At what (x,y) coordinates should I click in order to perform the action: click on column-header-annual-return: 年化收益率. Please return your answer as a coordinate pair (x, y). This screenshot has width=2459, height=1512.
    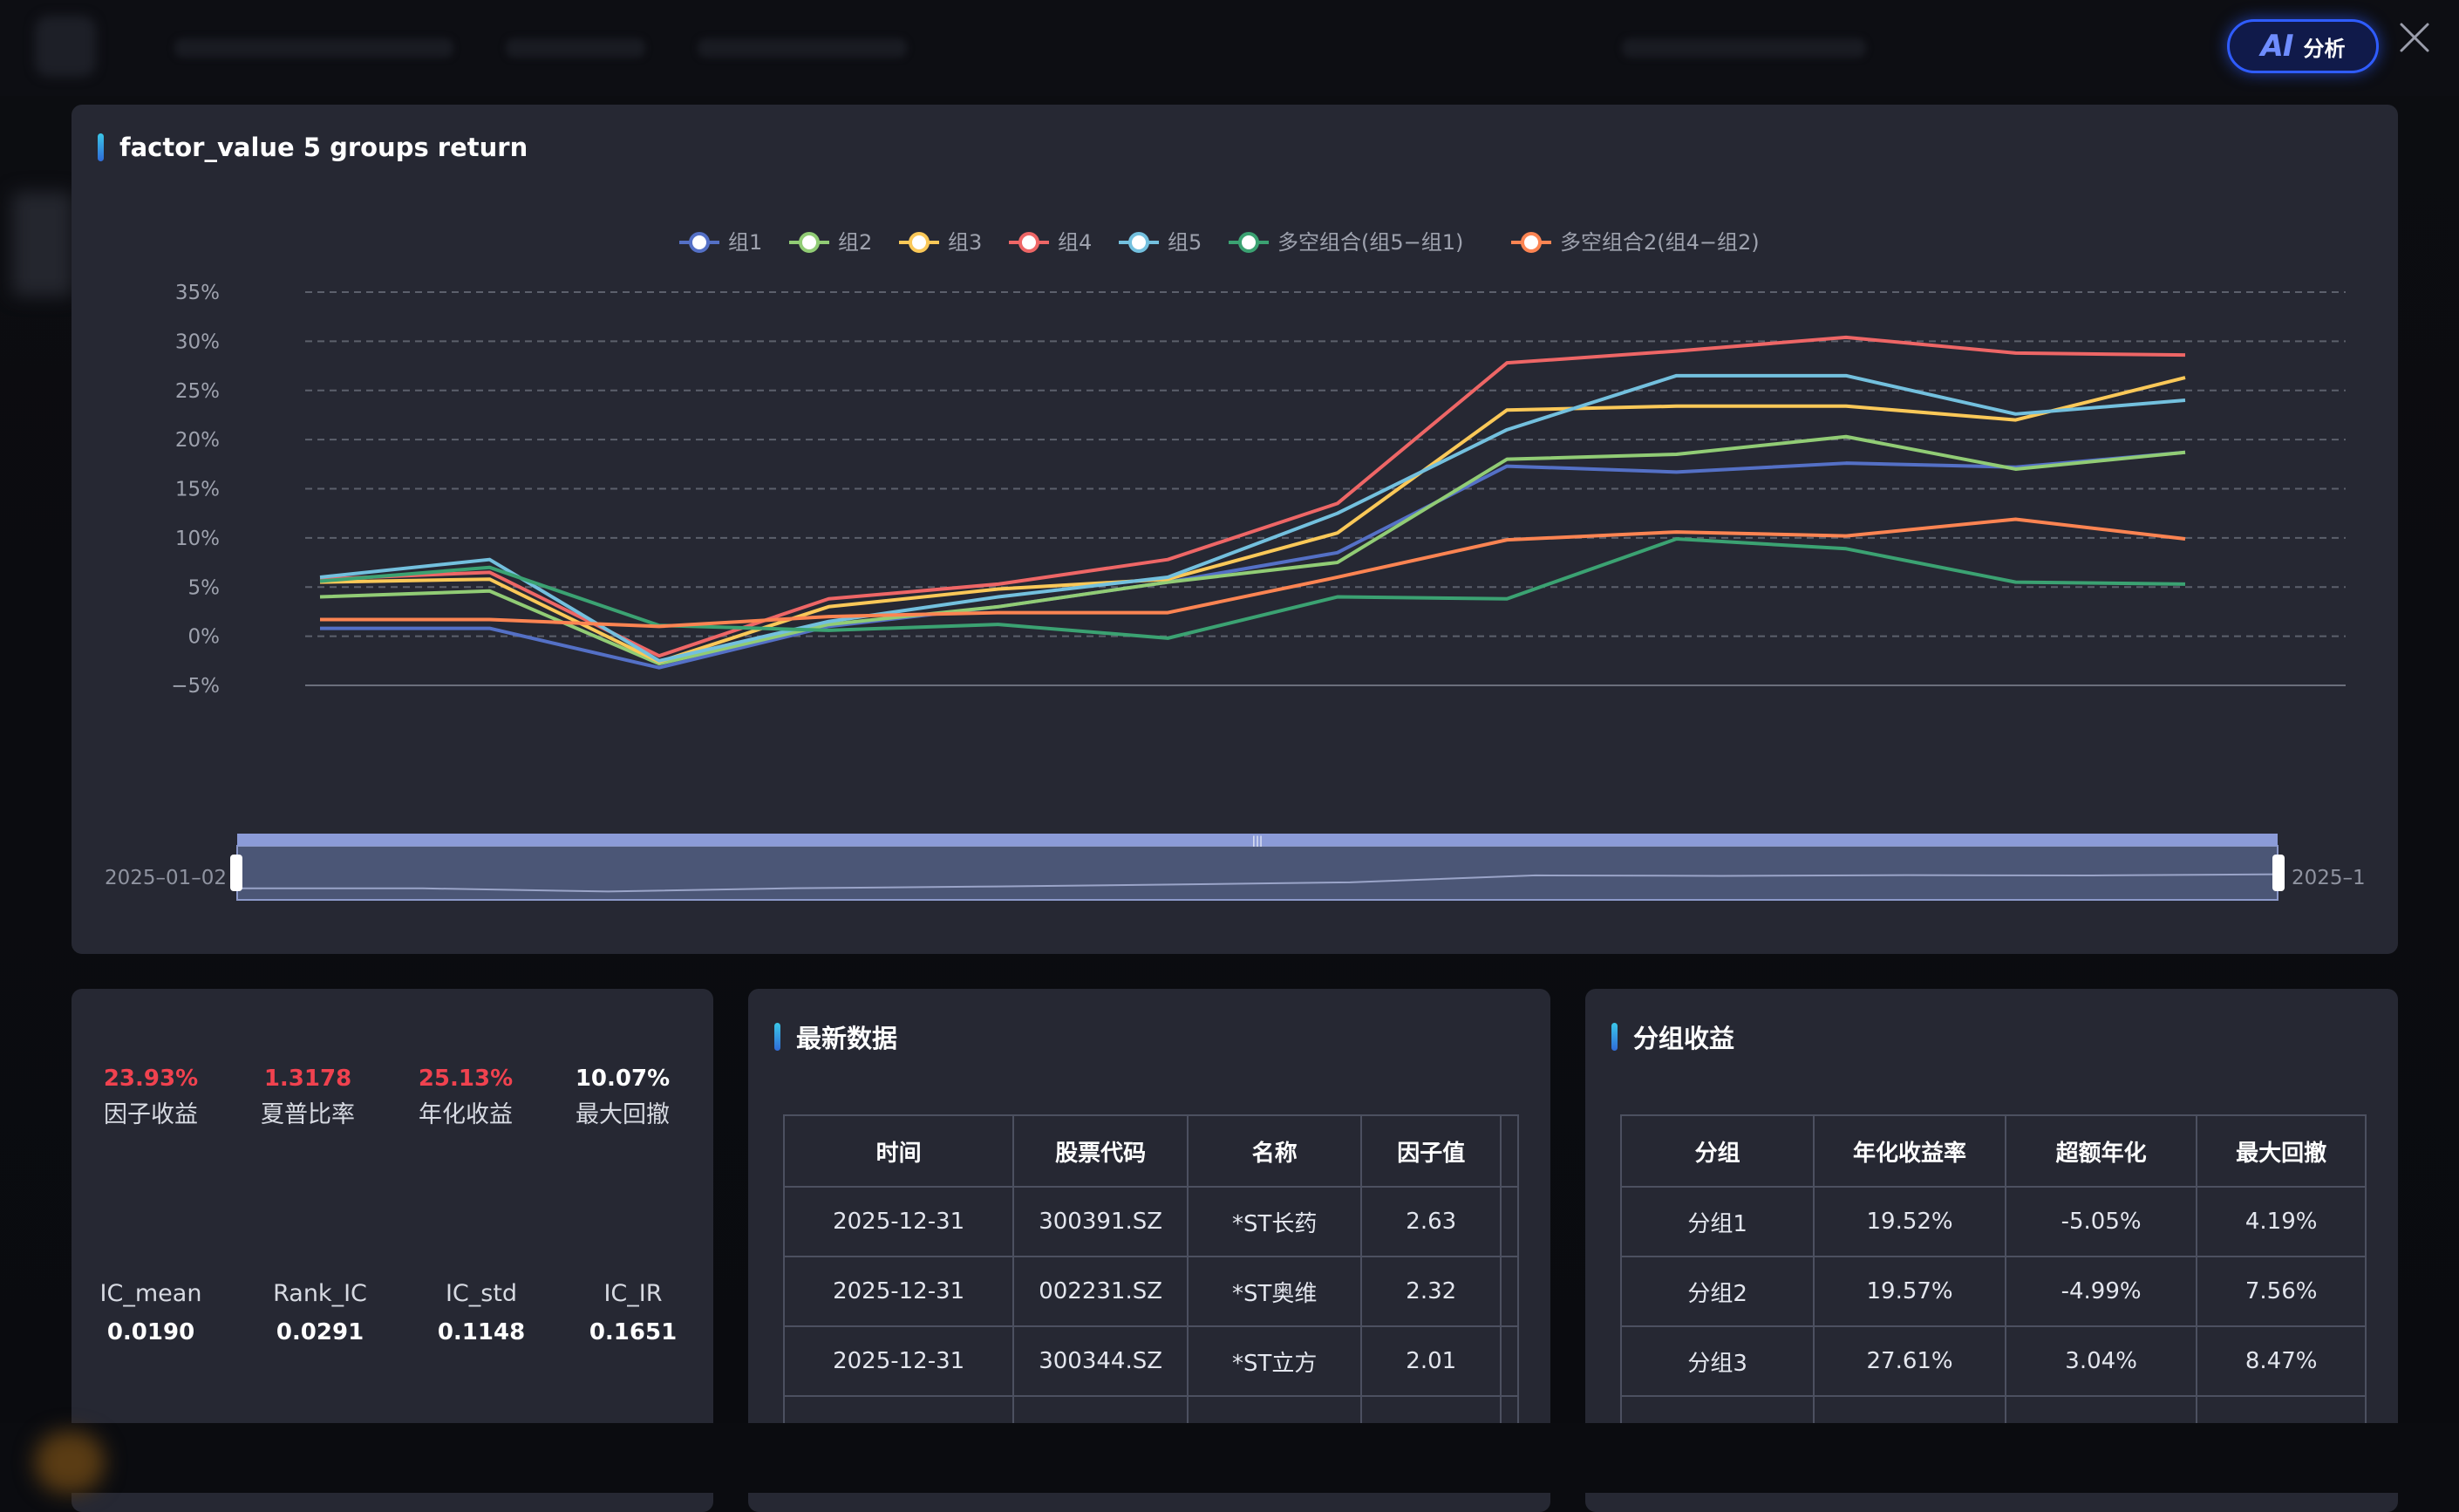
    Looking at the image, I should click on (1909, 1151).